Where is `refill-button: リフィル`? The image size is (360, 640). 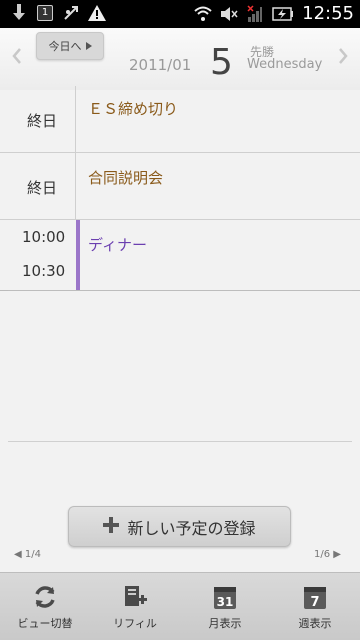 refill-button: リフィル is located at coordinates (135, 606).